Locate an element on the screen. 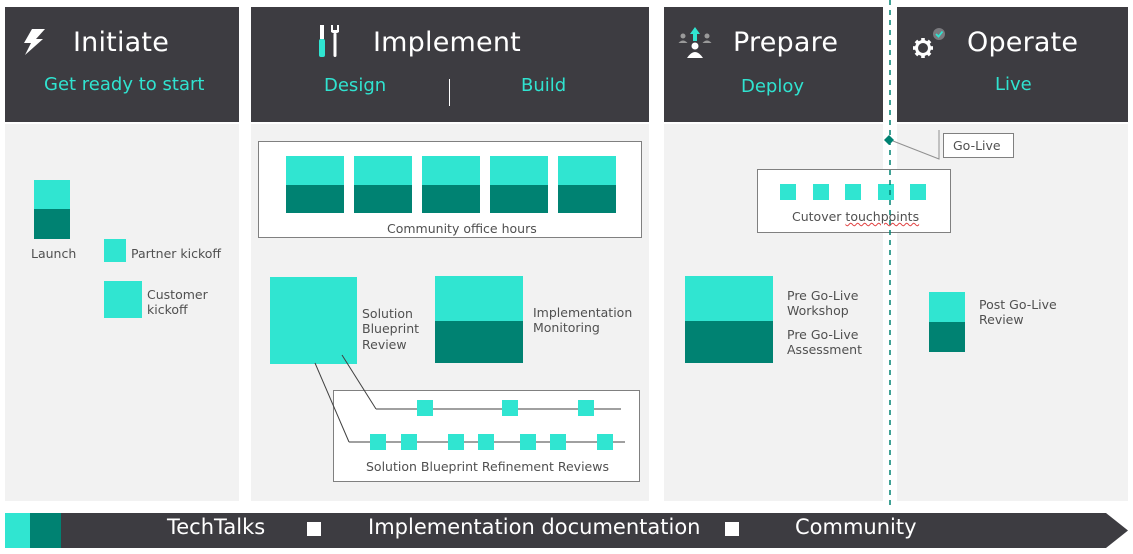 Image resolution: width=1133 pixels, height=554 pixels. go-live-pointer is located at coordinates (916, 145).